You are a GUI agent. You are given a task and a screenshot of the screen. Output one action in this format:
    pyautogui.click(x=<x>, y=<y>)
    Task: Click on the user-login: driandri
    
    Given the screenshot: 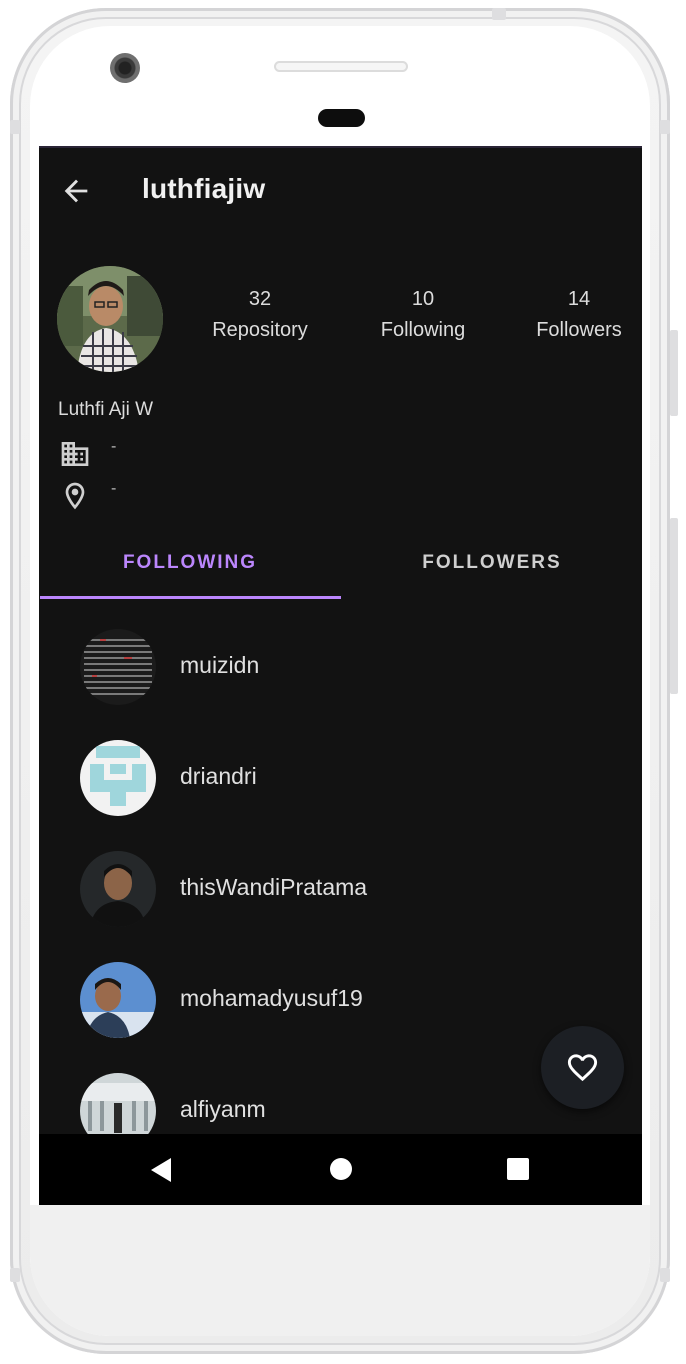 What is the action you would take?
    pyautogui.click(x=218, y=776)
    